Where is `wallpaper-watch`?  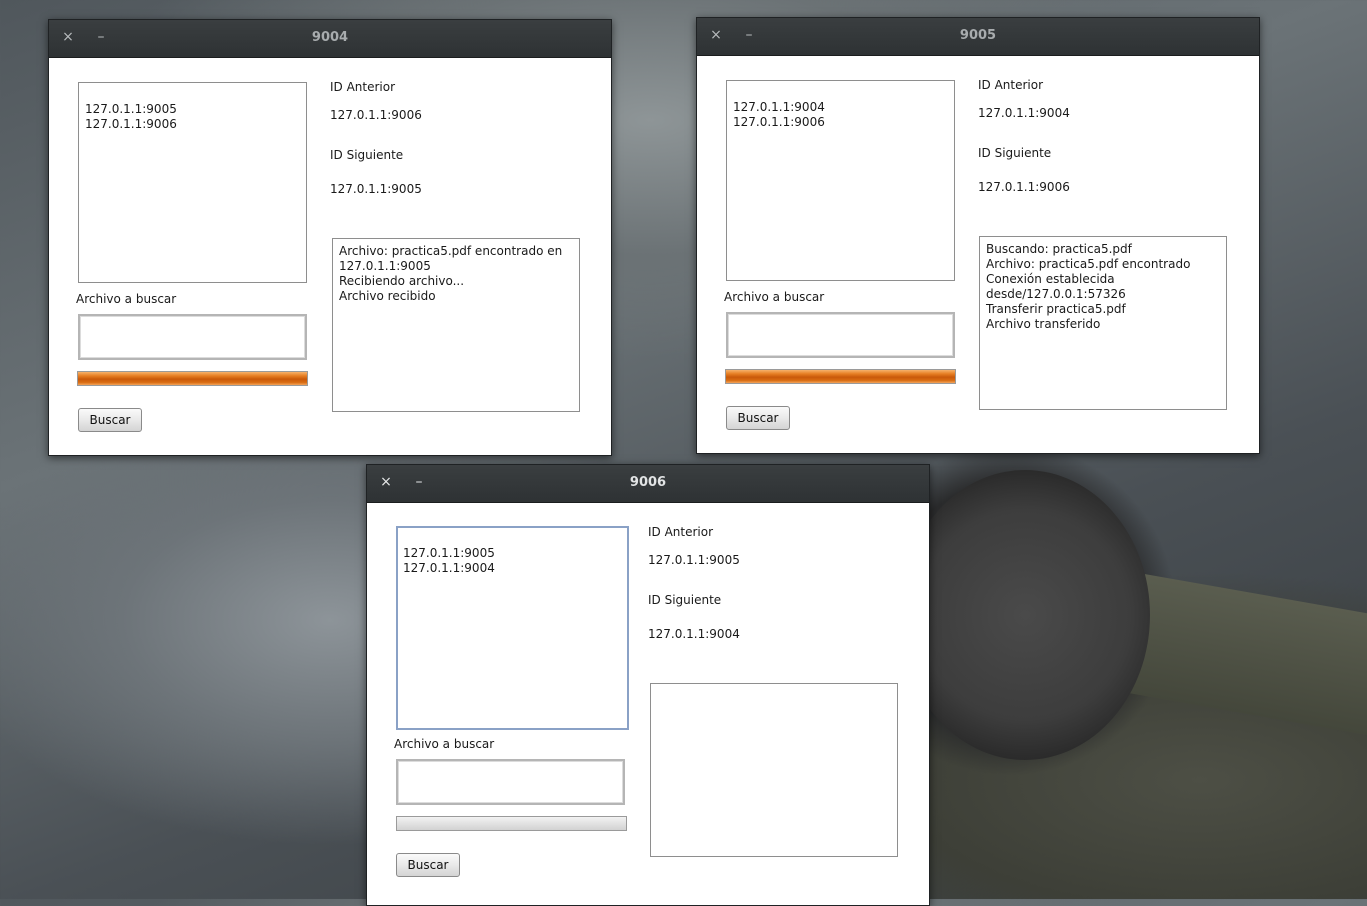 wallpaper-watch is located at coordinates (1025, 615).